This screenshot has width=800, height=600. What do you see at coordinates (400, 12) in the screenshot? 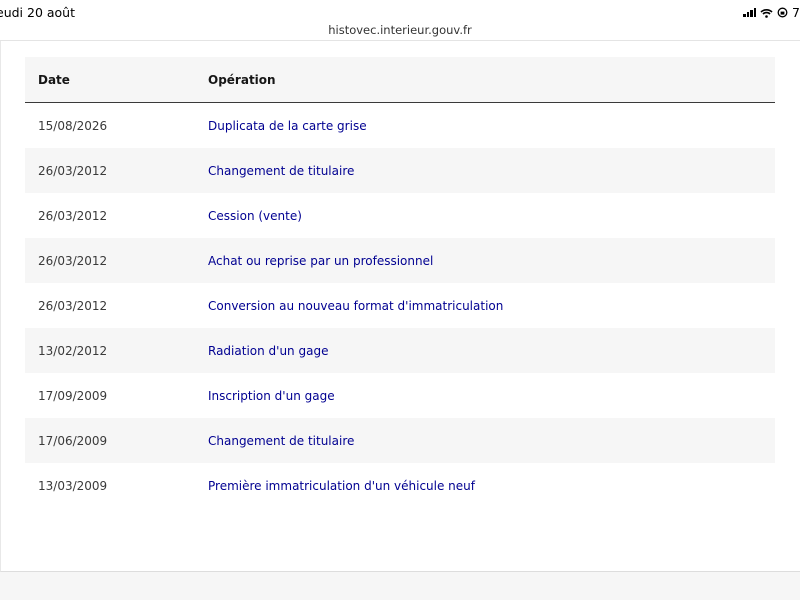
I see `ios-status-bar: eudi 20 août 7` at bounding box center [400, 12].